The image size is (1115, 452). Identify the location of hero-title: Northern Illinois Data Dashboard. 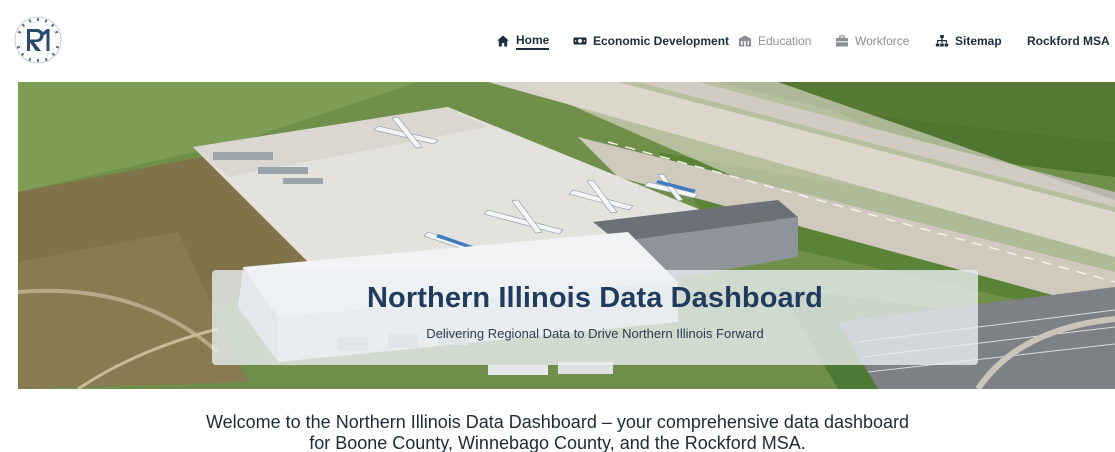
(595, 298).